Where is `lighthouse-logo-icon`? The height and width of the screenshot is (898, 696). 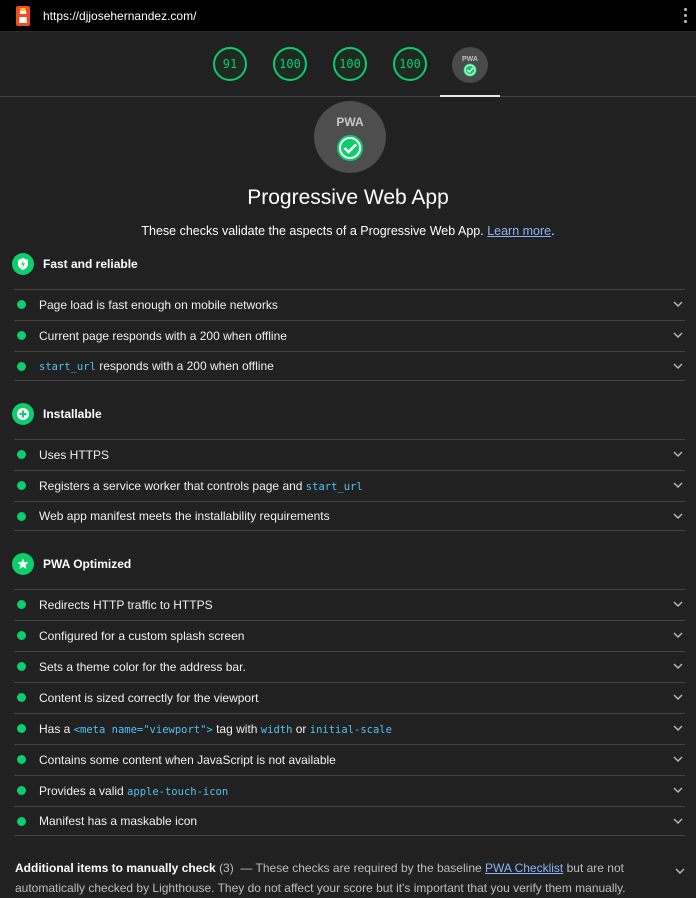
lighthouse-logo-icon is located at coordinates (23, 16).